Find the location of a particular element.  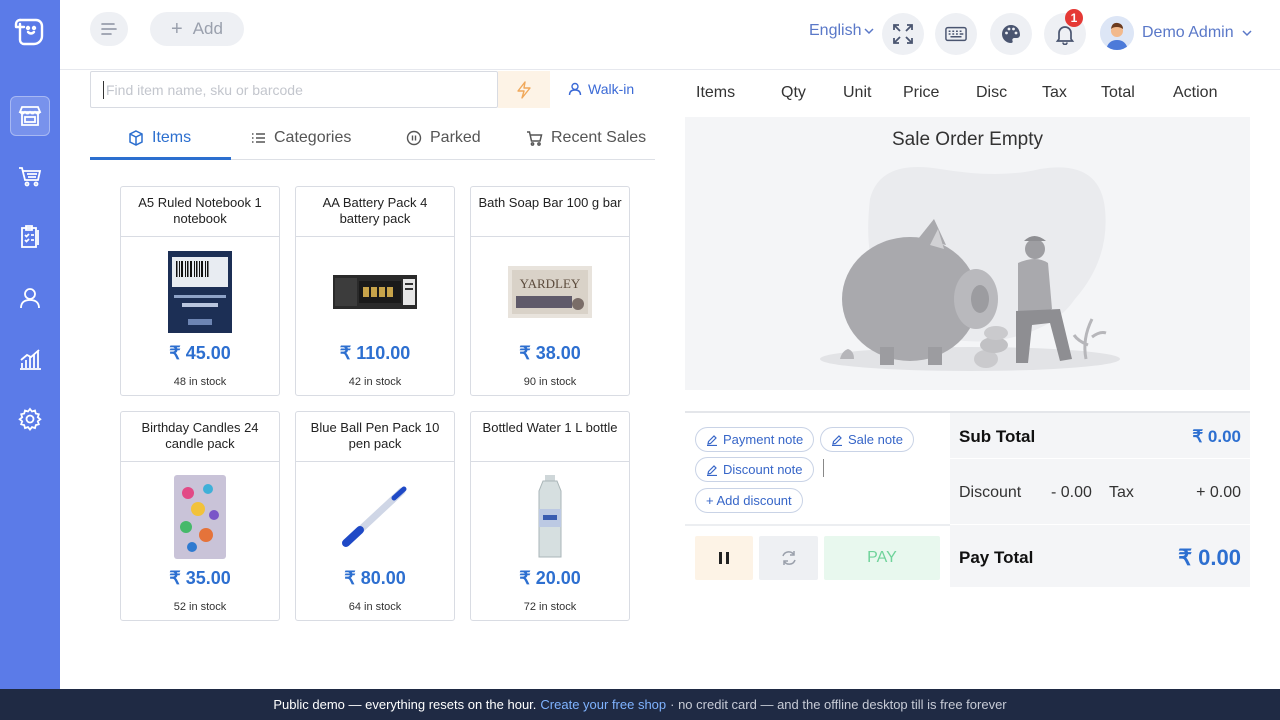

lightning-icon is located at coordinates (524, 89).